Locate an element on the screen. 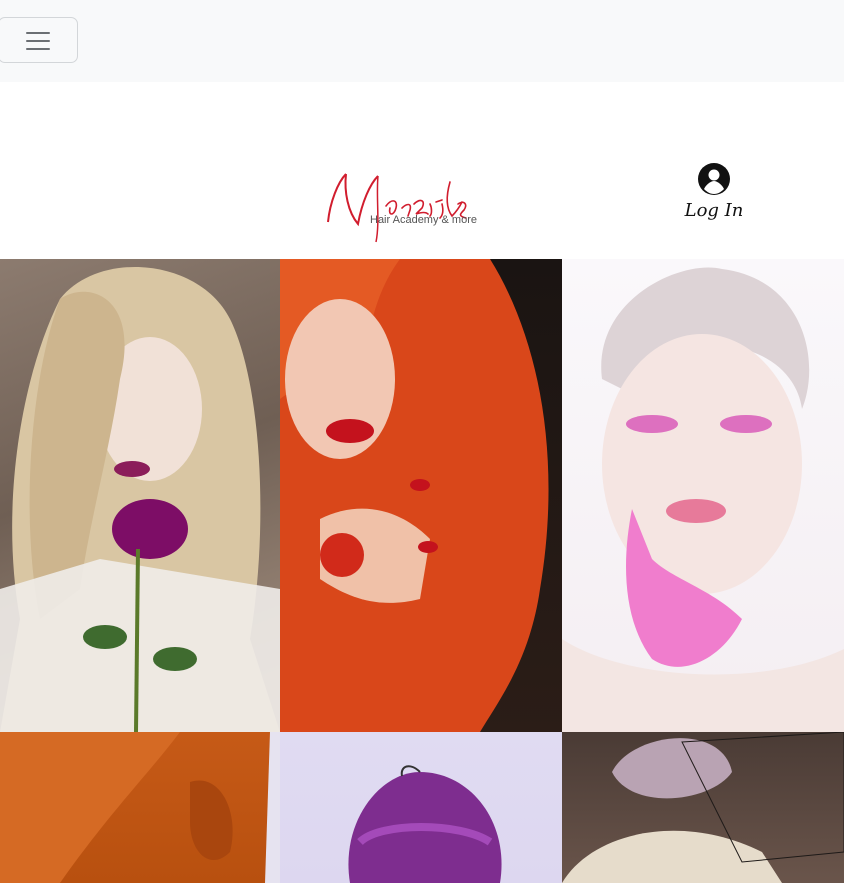 The image size is (844, 883). user-circle-icon is located at coordinates (714, 179).